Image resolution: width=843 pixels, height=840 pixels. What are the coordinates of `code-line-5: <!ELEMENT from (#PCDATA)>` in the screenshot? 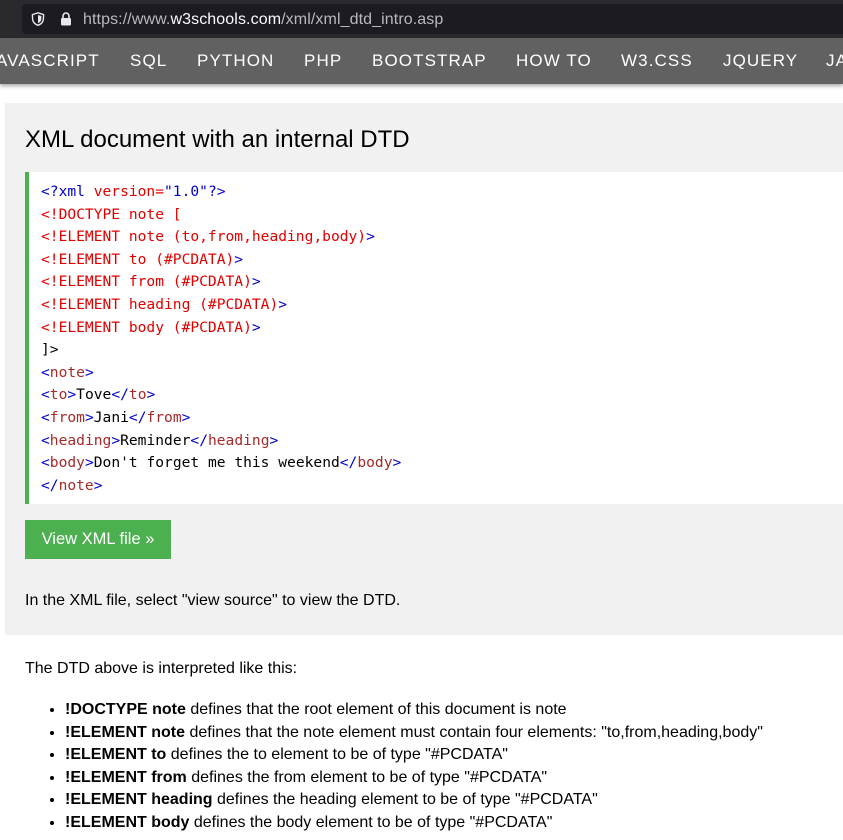 It's located at (442, 282).